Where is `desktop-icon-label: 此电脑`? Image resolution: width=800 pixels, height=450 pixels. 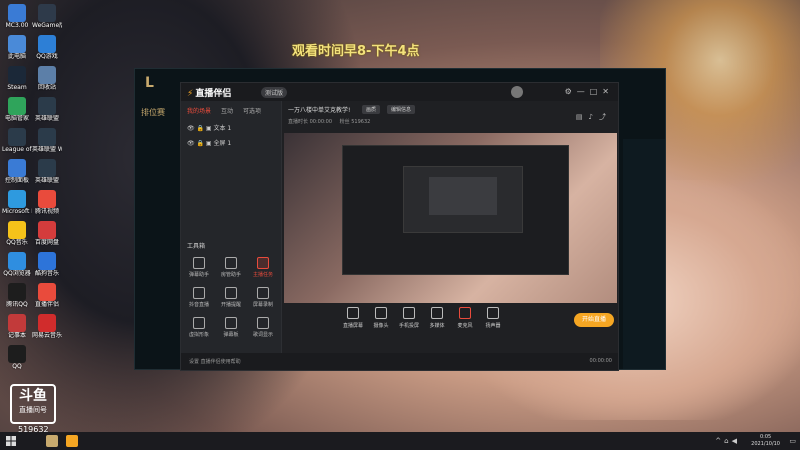
desktop-icon-label: 此电脑 is located at coordinates (16, 56).